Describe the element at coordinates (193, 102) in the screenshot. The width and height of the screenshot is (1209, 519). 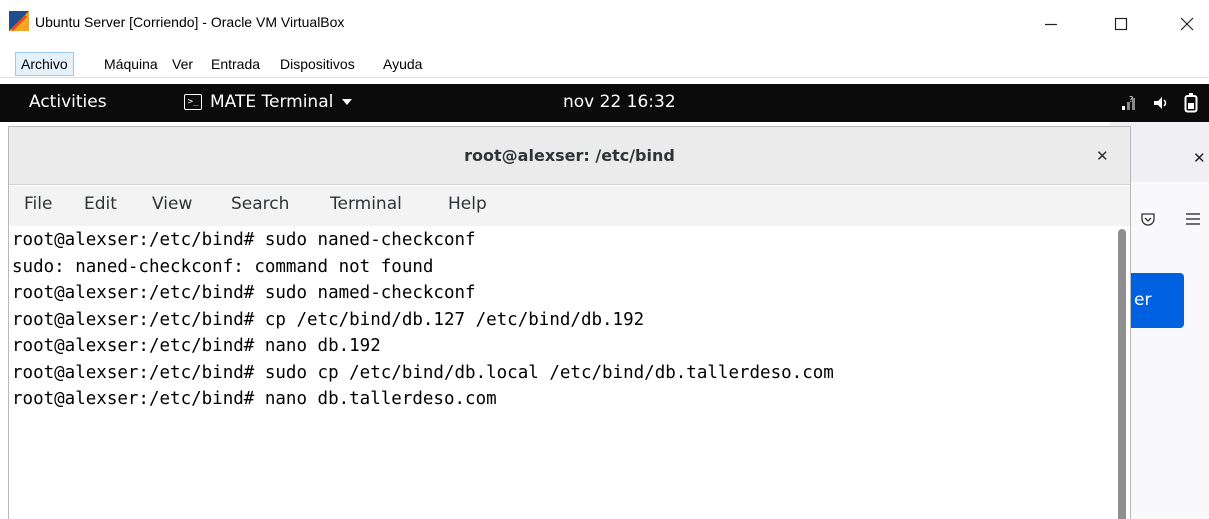
I see `terminal-app-icon: >_` at that location.